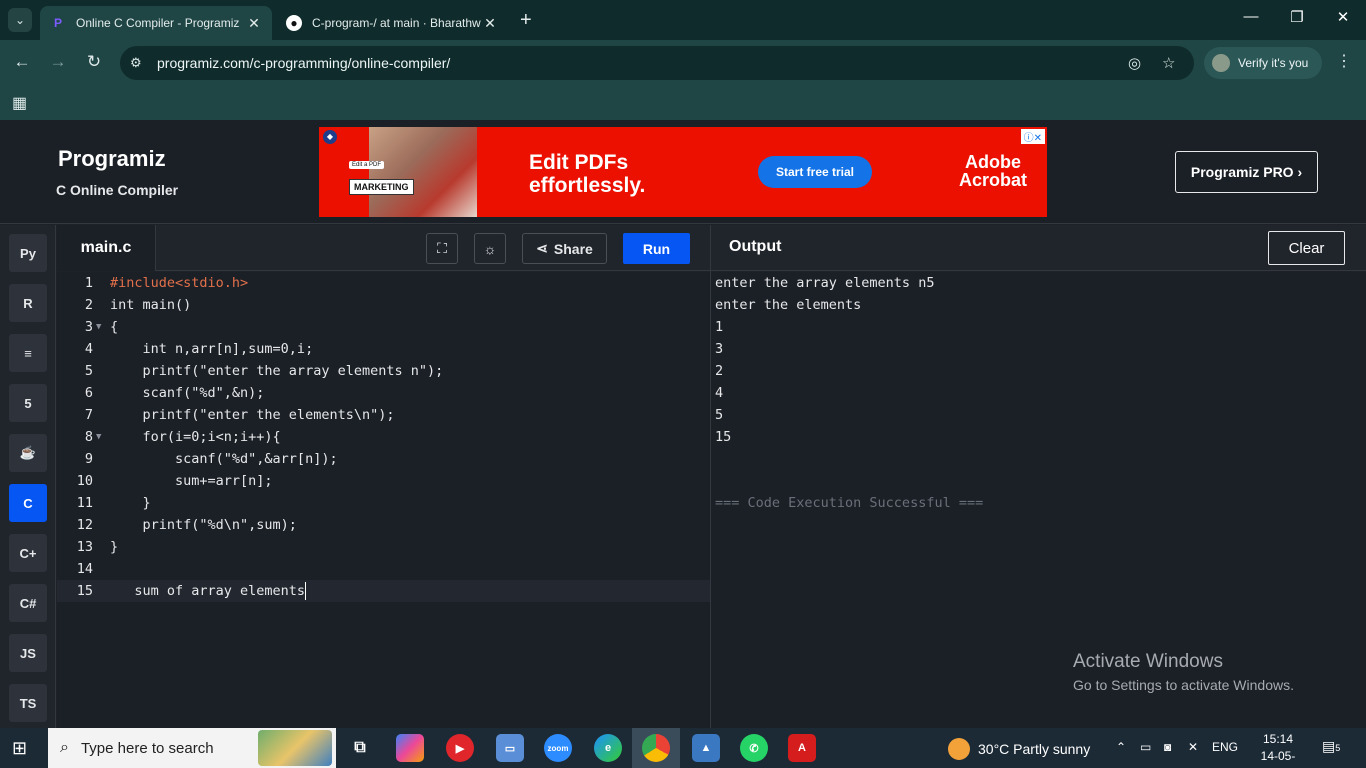 This screenshot has height=768, width=1366. Describe the element at coordinates (383, 481) in the screenshot. I see `code-line: 10 sum+=arr[n];` at that location.